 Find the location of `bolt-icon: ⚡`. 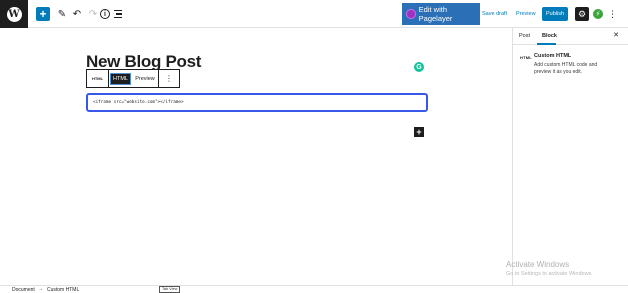

bolt-icon: ⚡ is located at coordinates (598, 14).